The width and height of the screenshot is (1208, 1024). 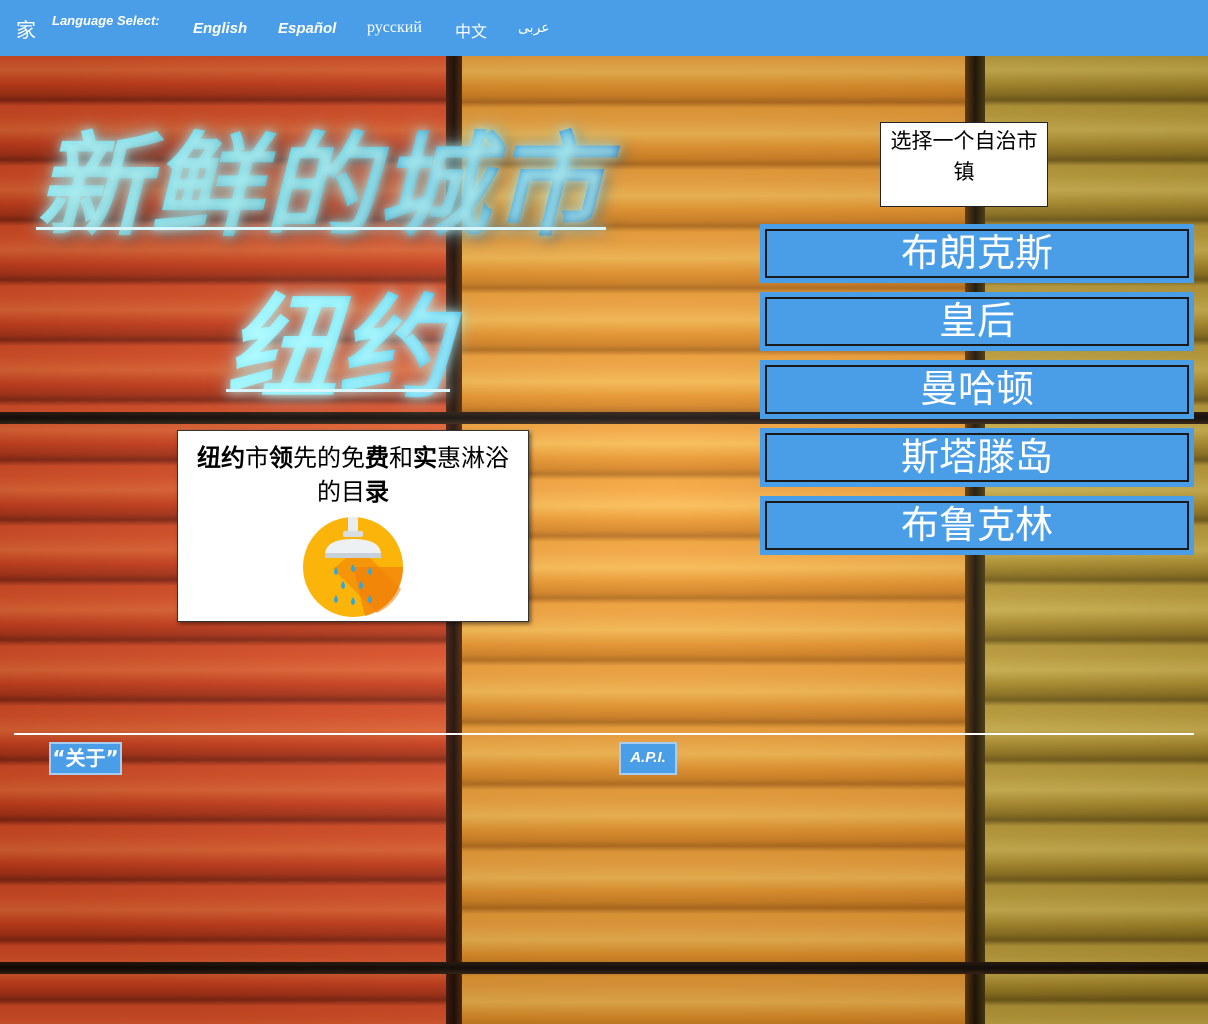 I want to click on api-button: A.P.I., so click(x=648, y=758).